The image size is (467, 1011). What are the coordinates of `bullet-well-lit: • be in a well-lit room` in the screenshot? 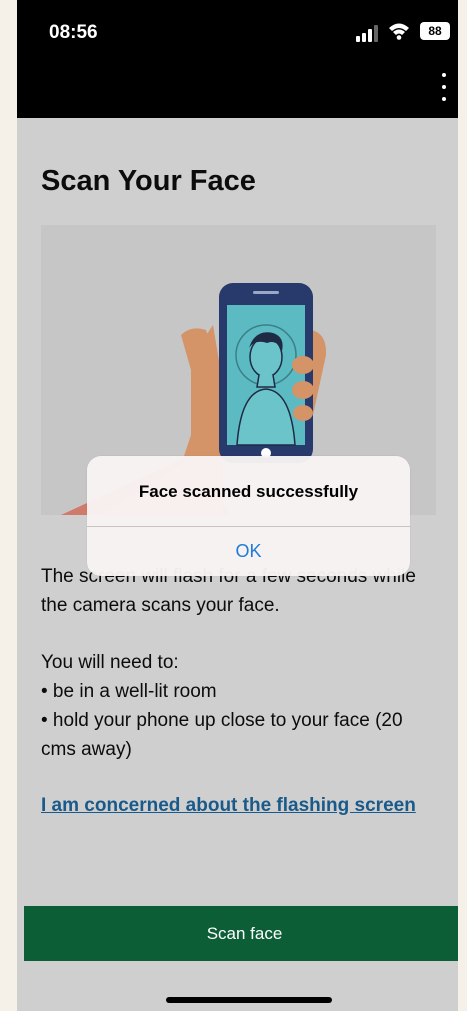 It's located at (129, 691).